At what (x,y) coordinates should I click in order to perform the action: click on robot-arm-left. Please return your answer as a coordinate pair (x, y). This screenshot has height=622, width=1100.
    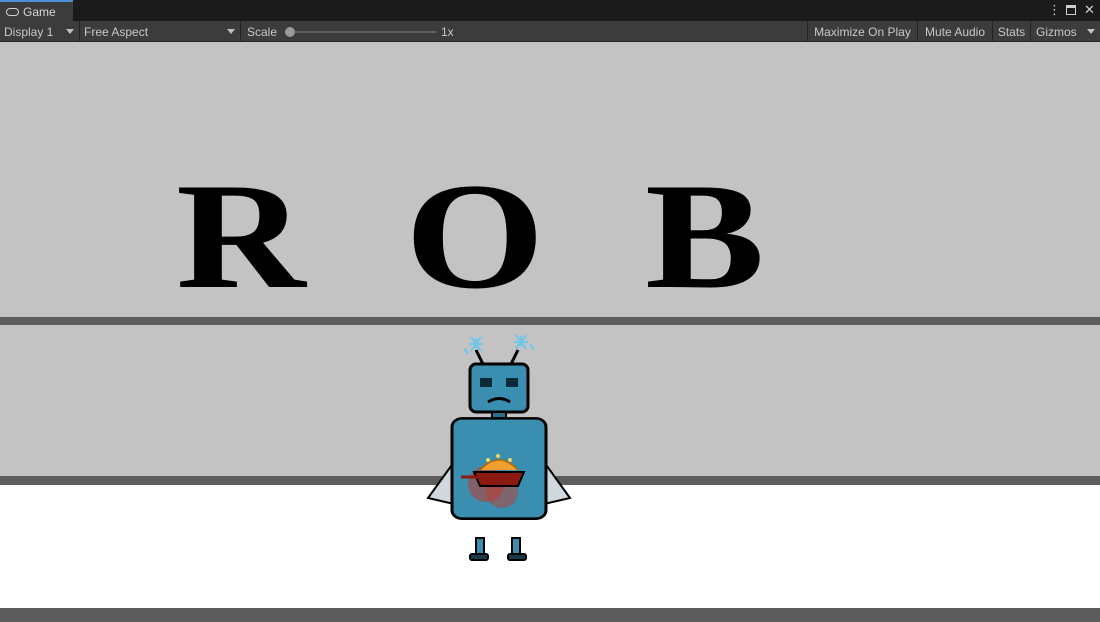
    Looking at the image, I should click on (440, 482).